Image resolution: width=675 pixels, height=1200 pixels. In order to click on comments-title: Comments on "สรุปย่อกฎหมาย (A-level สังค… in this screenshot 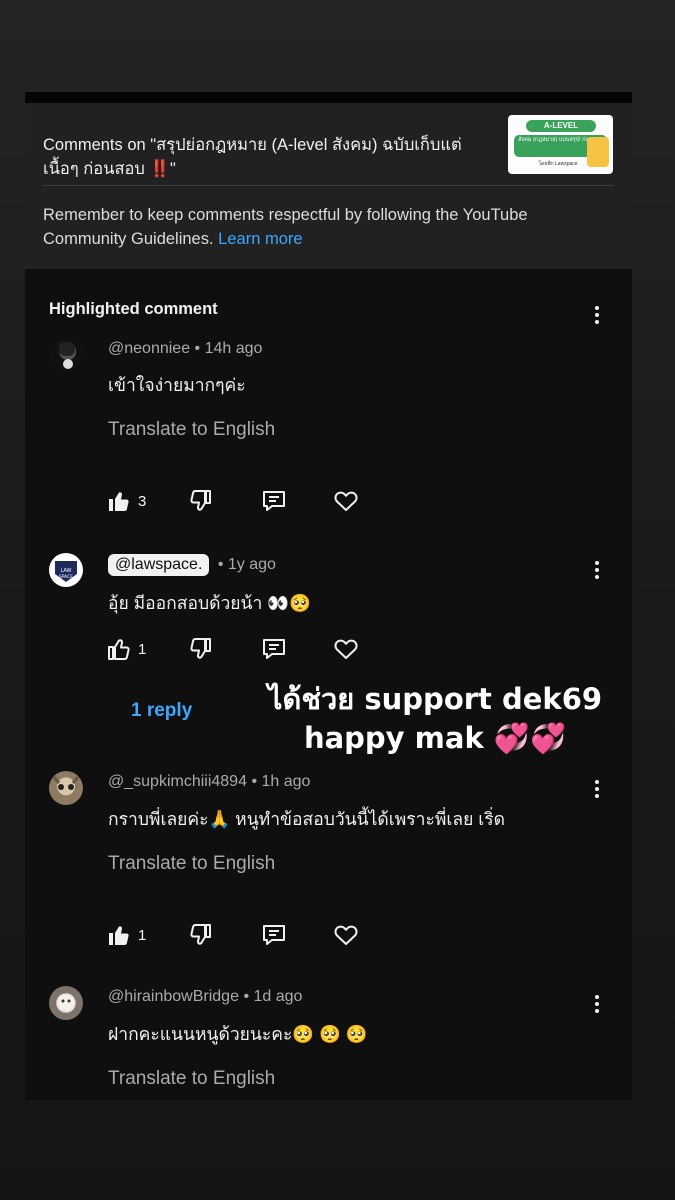, I will do `click(252, 157)`.